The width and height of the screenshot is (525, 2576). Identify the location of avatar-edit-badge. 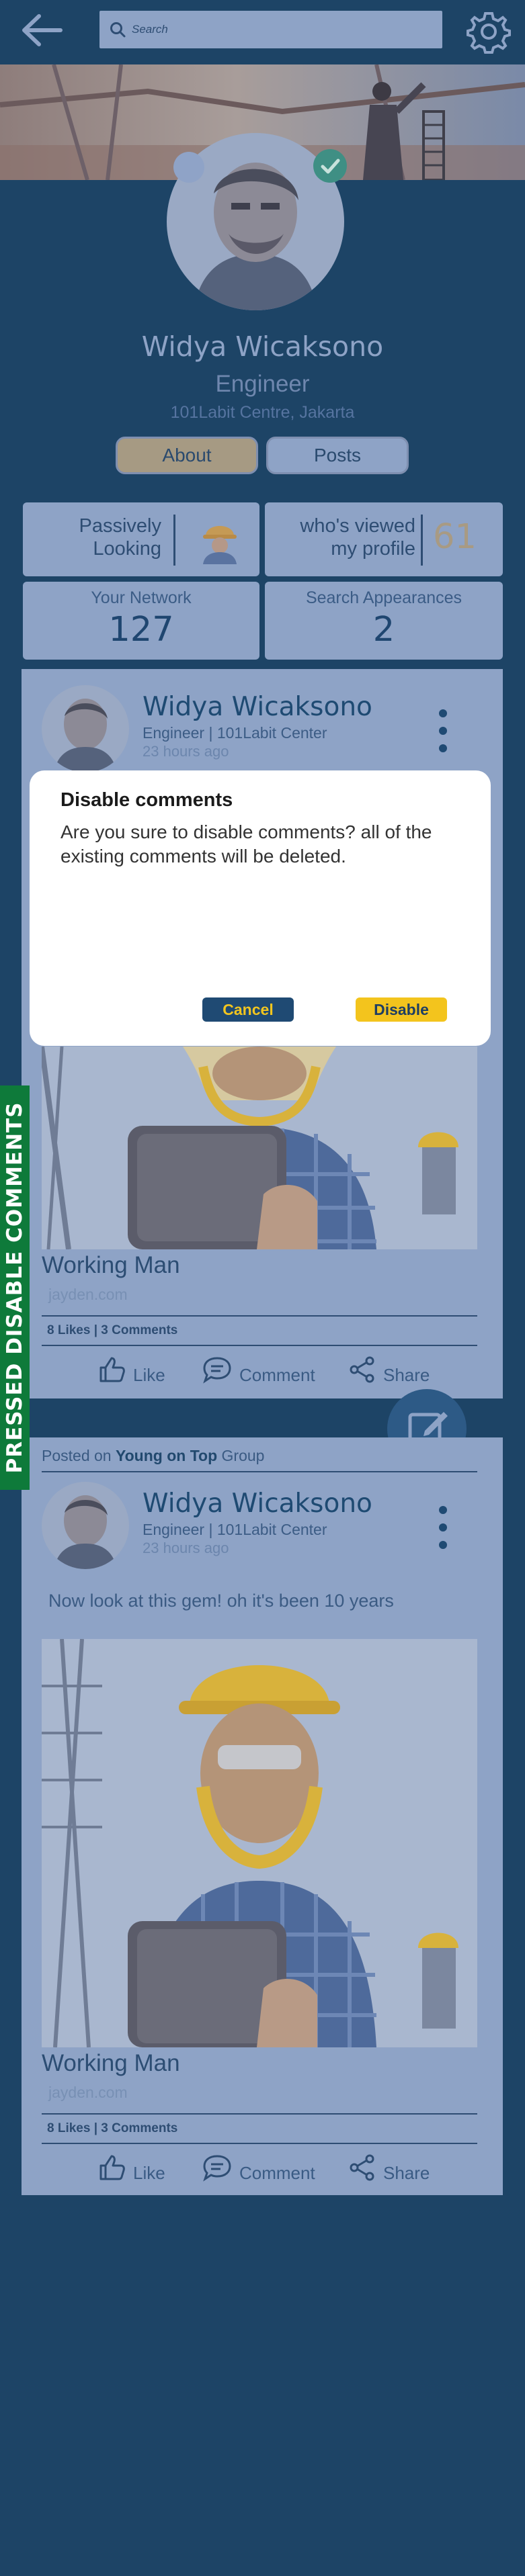
(188, 168).